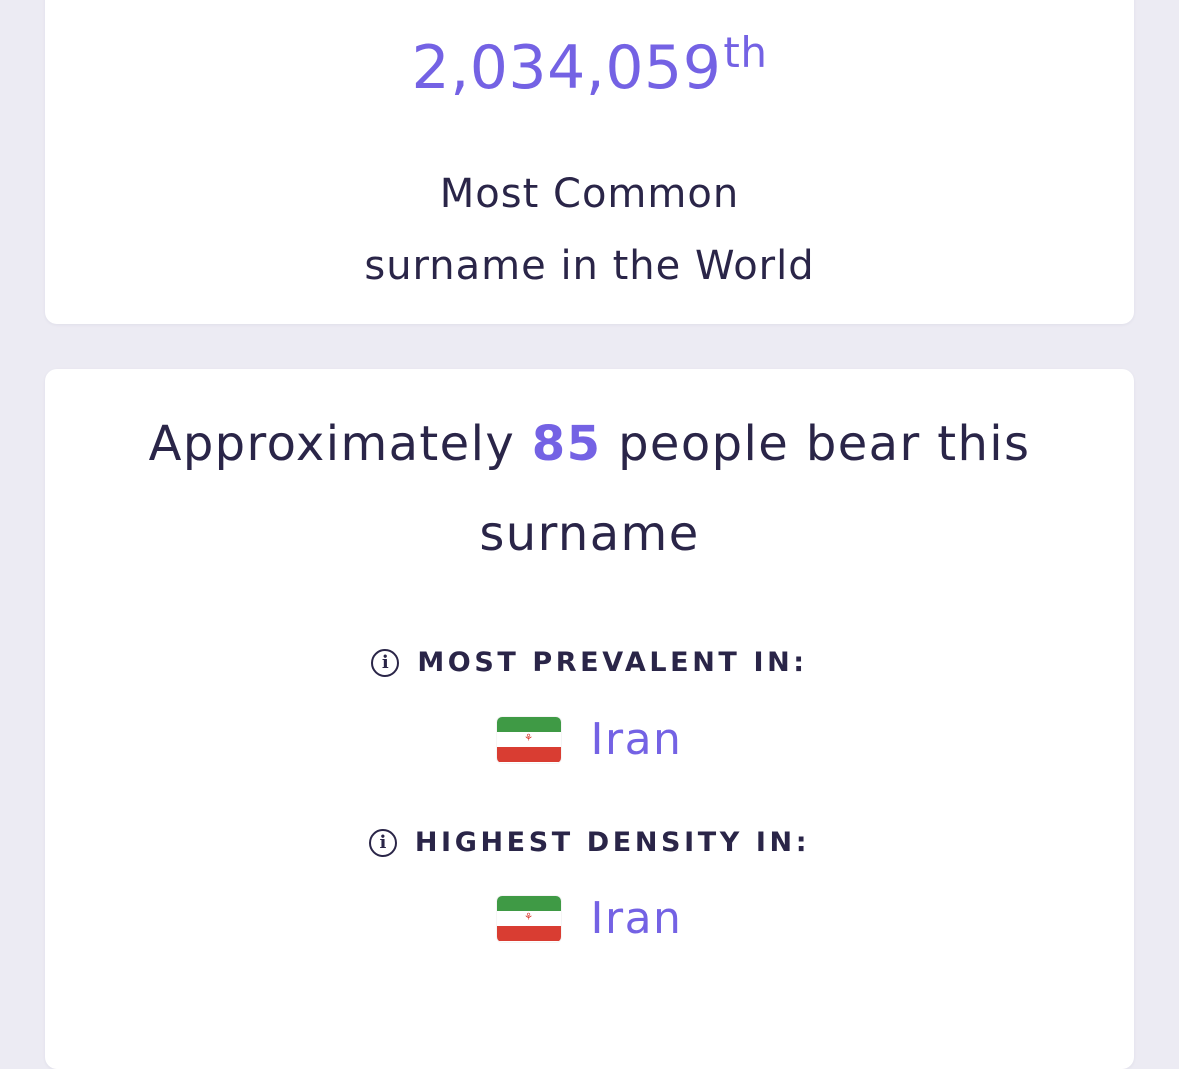 This screenshot has width=1179, height=1069. Describe the element at coordinates (637, 739) in the screenshot. I see `most-prevalent-country-name: Iran` at that location.